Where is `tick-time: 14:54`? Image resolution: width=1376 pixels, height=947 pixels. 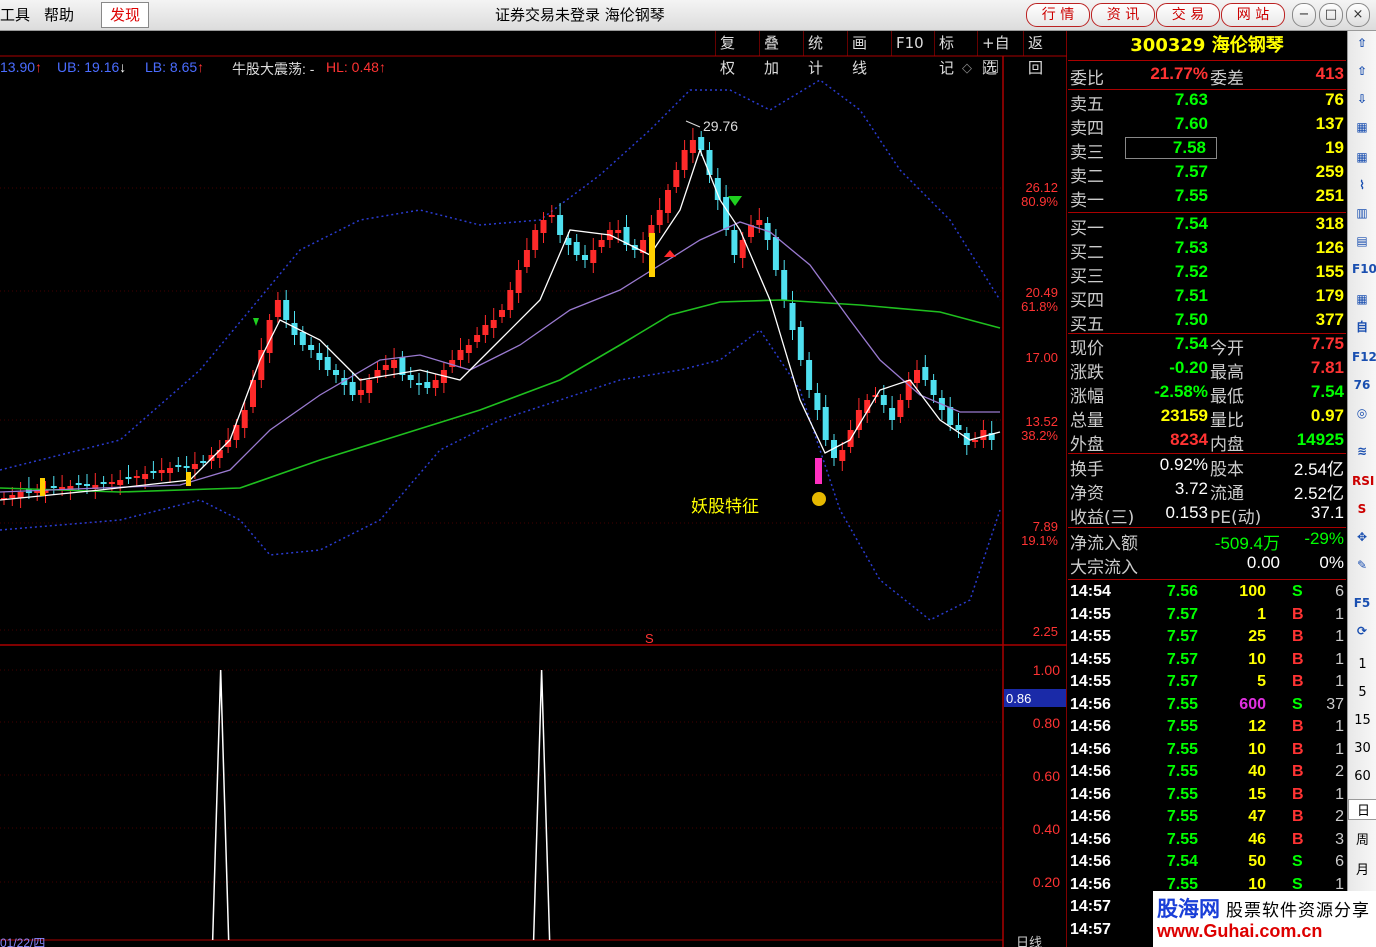
tick-time: 14:54 is located at coordinates (1090, 591).